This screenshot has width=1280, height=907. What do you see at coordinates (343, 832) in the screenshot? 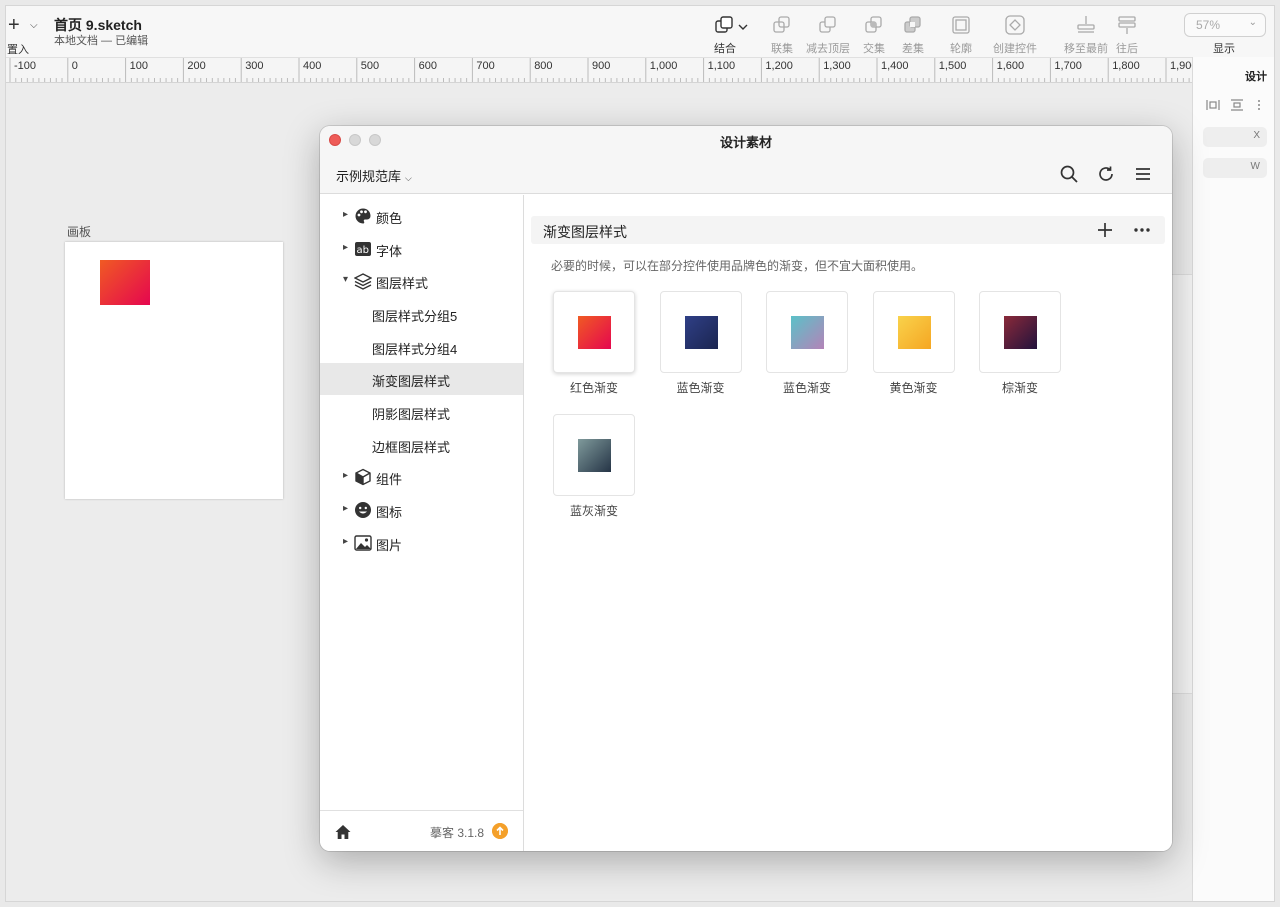
I see `home-icon` at bounding box center [343, 832].